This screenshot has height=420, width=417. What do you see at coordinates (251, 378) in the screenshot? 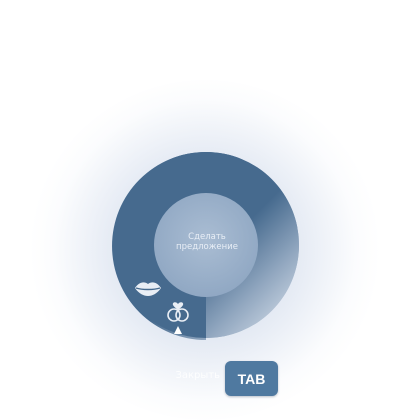
I see `tab-key-button: TAB` at bounding box center [251, 378].